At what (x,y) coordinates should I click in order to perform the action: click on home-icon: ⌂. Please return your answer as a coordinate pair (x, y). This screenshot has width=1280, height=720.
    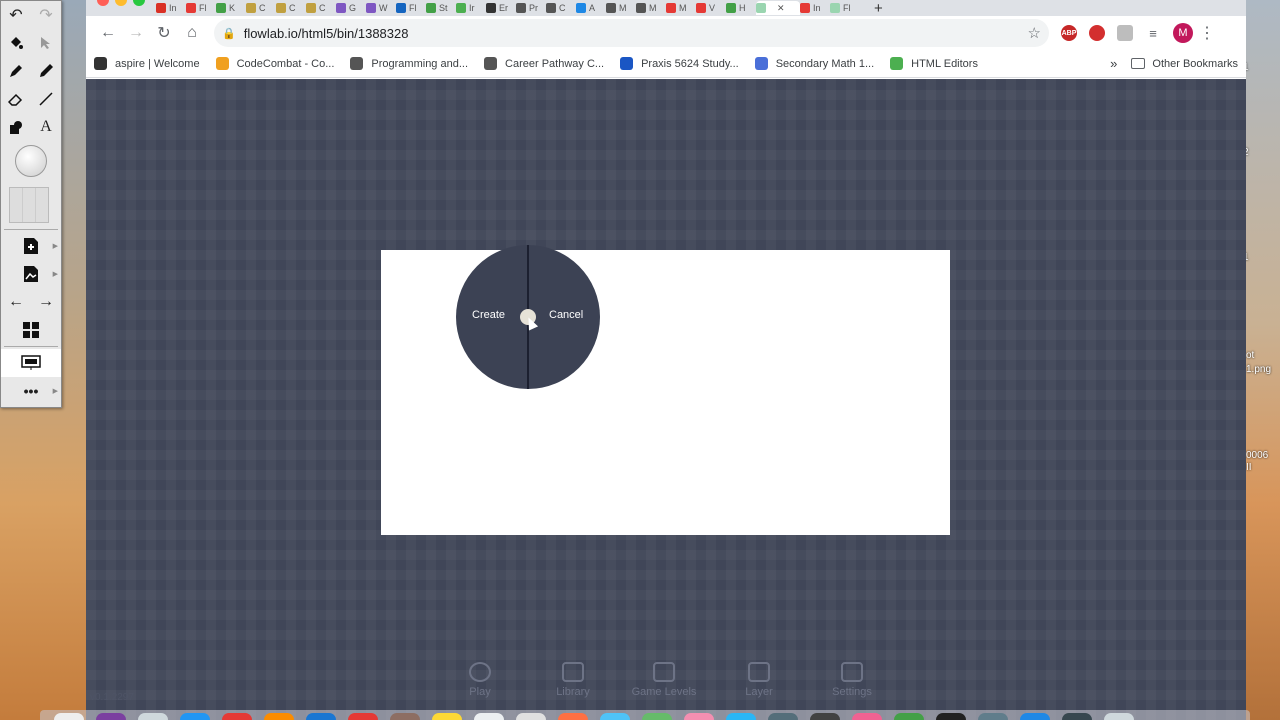
    Looking at the image, I should click on (192, 33).